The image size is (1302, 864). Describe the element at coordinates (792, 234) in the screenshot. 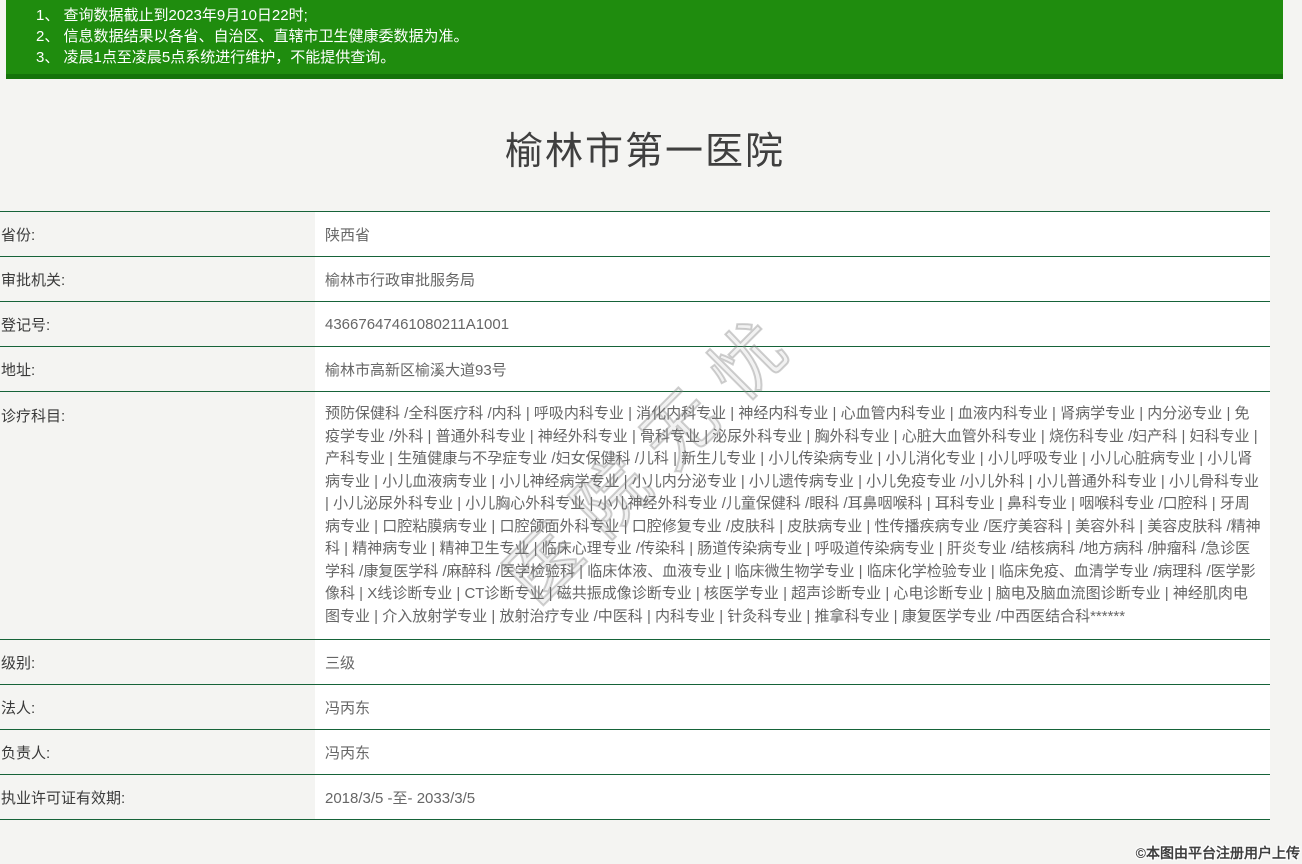

I see `row-value: 陕西省` at that location.